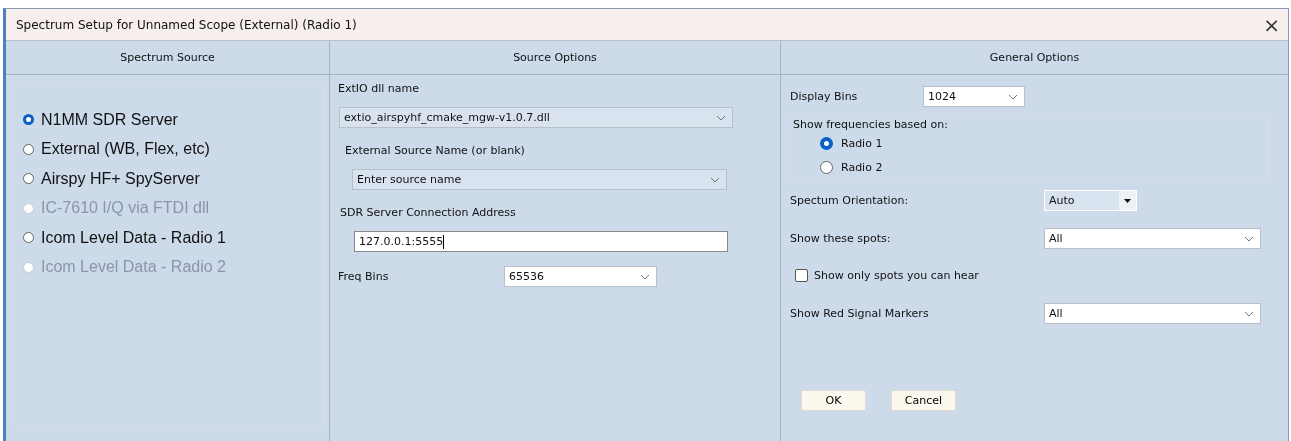 The width and height of the screenshot is (1291, 441). What do you see at coordinates (536, 117) in the screenshot?
I see `dropdown: extio_airspyhf_cmake_mgw-v1.0.7.dll` at bounding box center [536, 117].